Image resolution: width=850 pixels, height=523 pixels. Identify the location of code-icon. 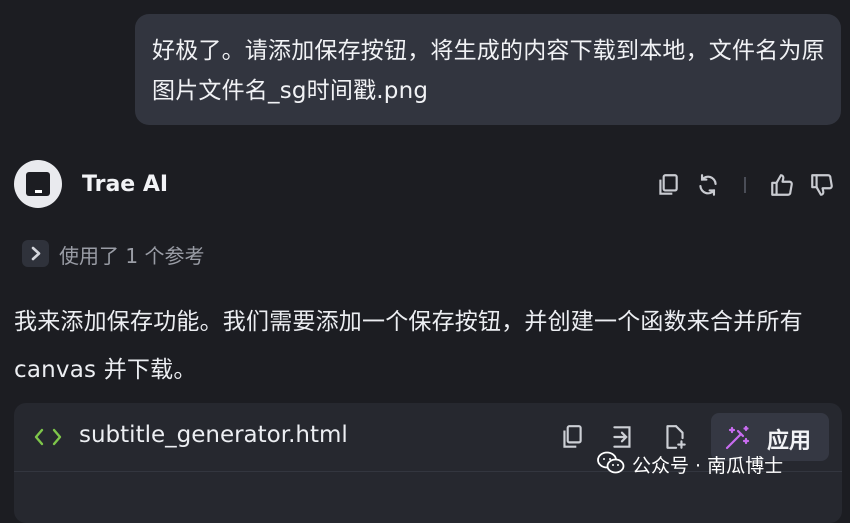
(48, 437).